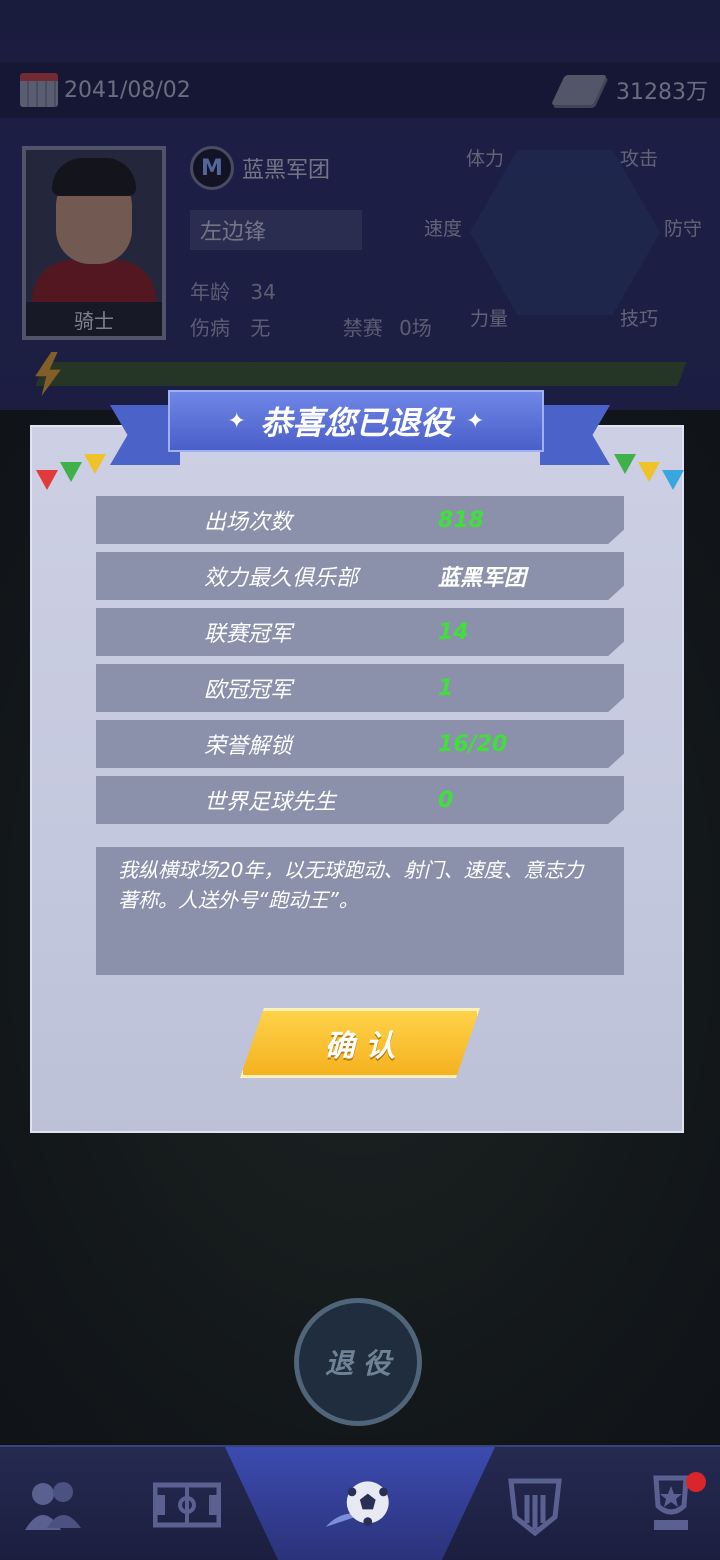 This screenshot has width=720, height=1560. What do you see at coordinates (446, 688) in the screenshot?
I see `stat-value: 1` at bounding box center [446, 688].